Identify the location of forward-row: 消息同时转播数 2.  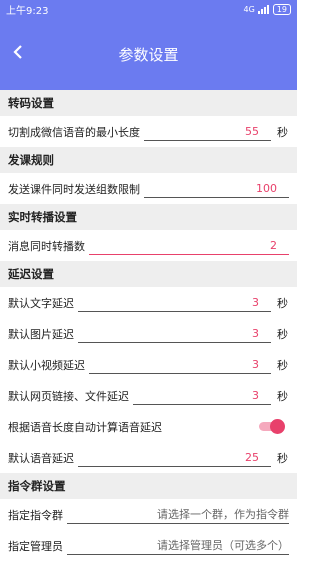
(148, 245).